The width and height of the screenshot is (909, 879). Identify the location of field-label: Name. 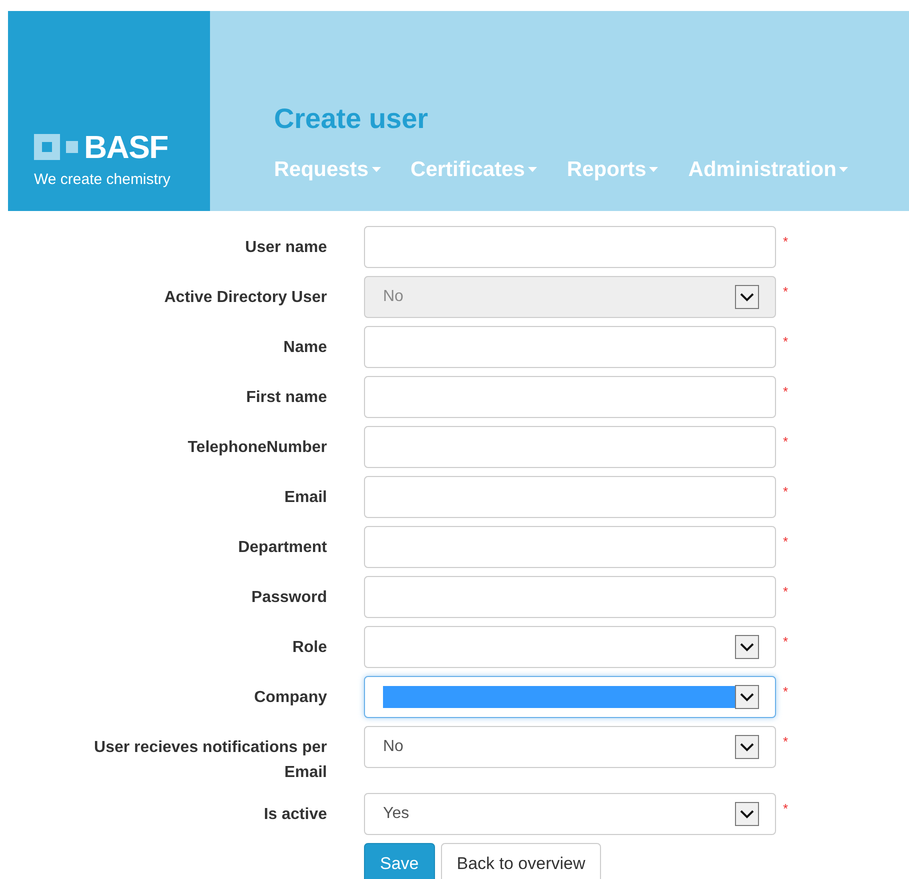
(304, 348).